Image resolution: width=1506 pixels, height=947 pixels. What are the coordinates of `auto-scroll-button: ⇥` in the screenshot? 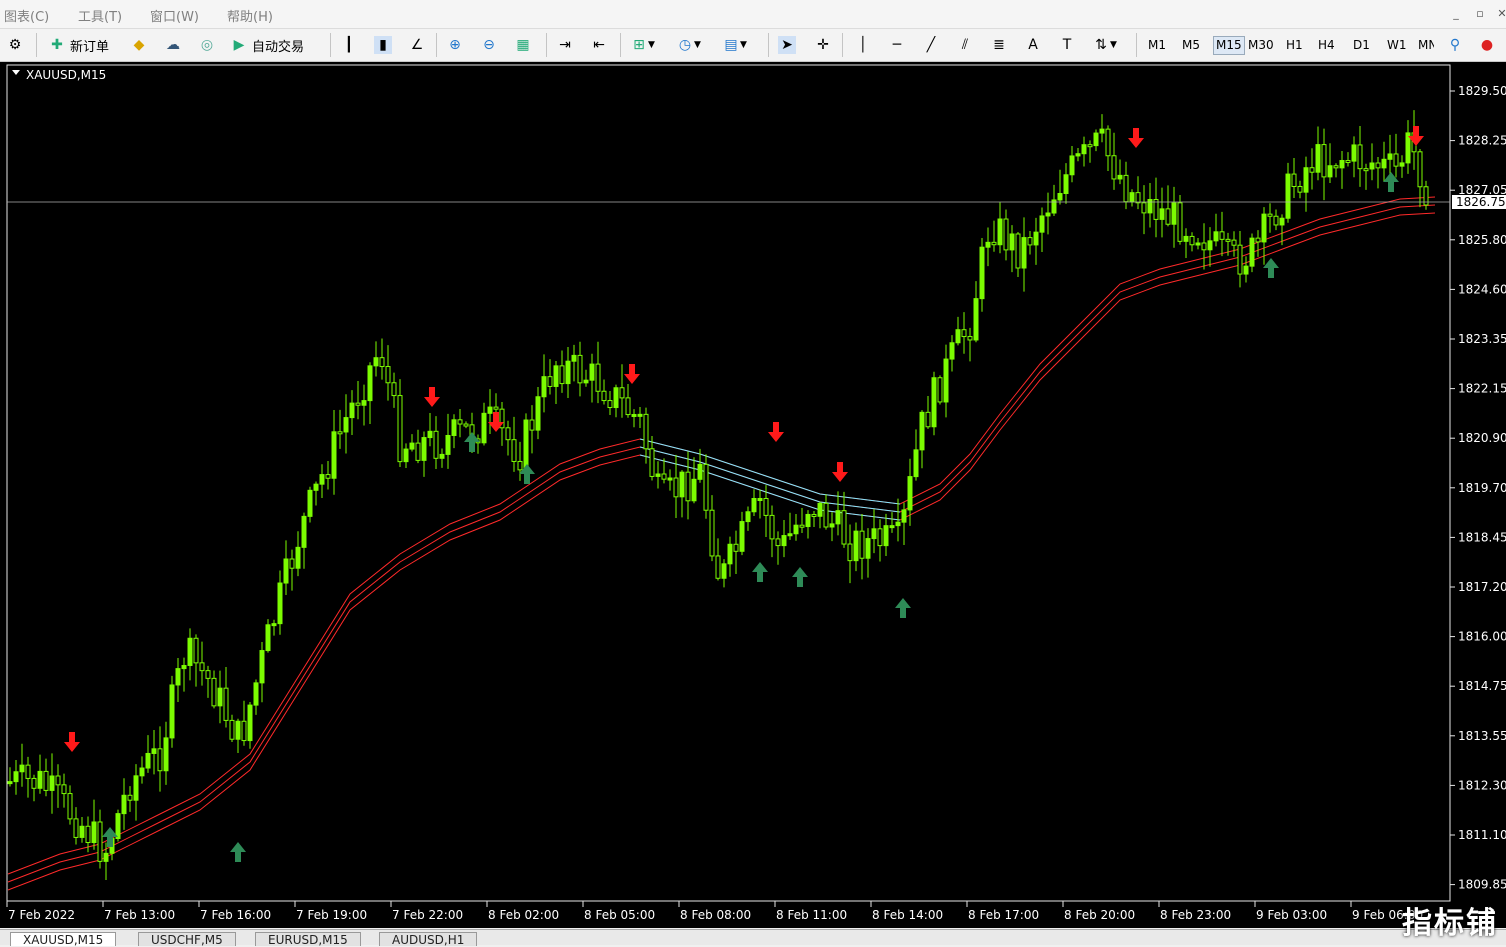 It's located at (565, 45).